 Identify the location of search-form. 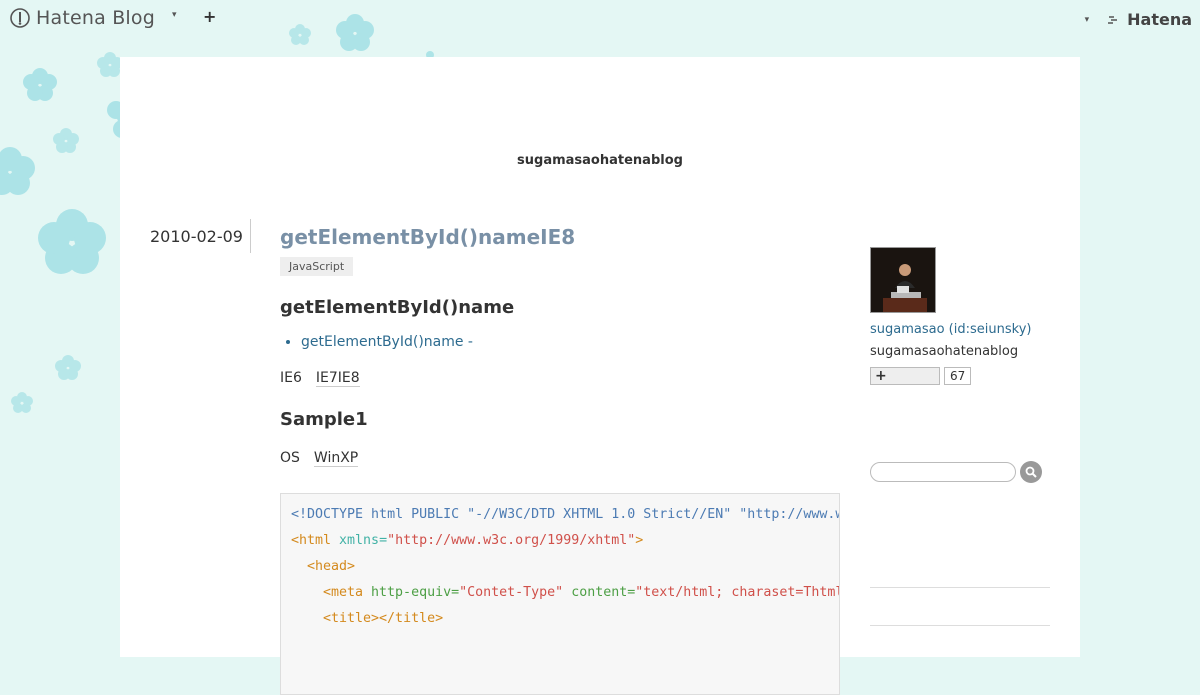
(956, 472).